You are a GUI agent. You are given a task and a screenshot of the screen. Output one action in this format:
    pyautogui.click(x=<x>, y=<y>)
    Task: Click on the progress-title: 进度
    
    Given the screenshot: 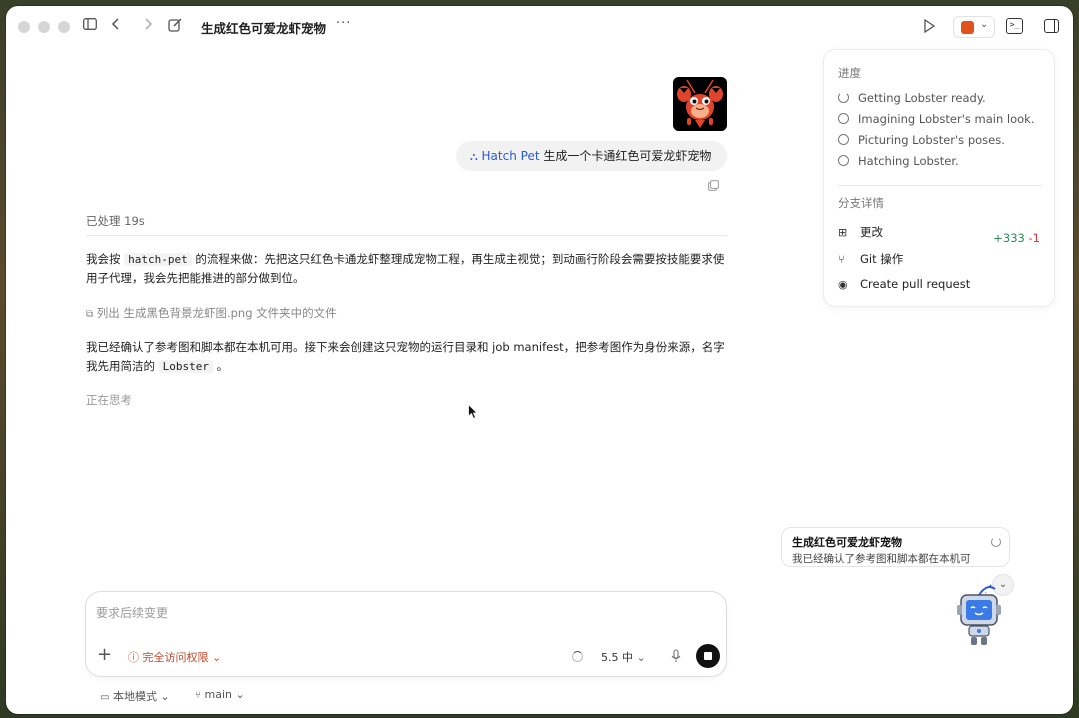 What is the action you would take?
    pyautogui.click(x=849, y=73)
    